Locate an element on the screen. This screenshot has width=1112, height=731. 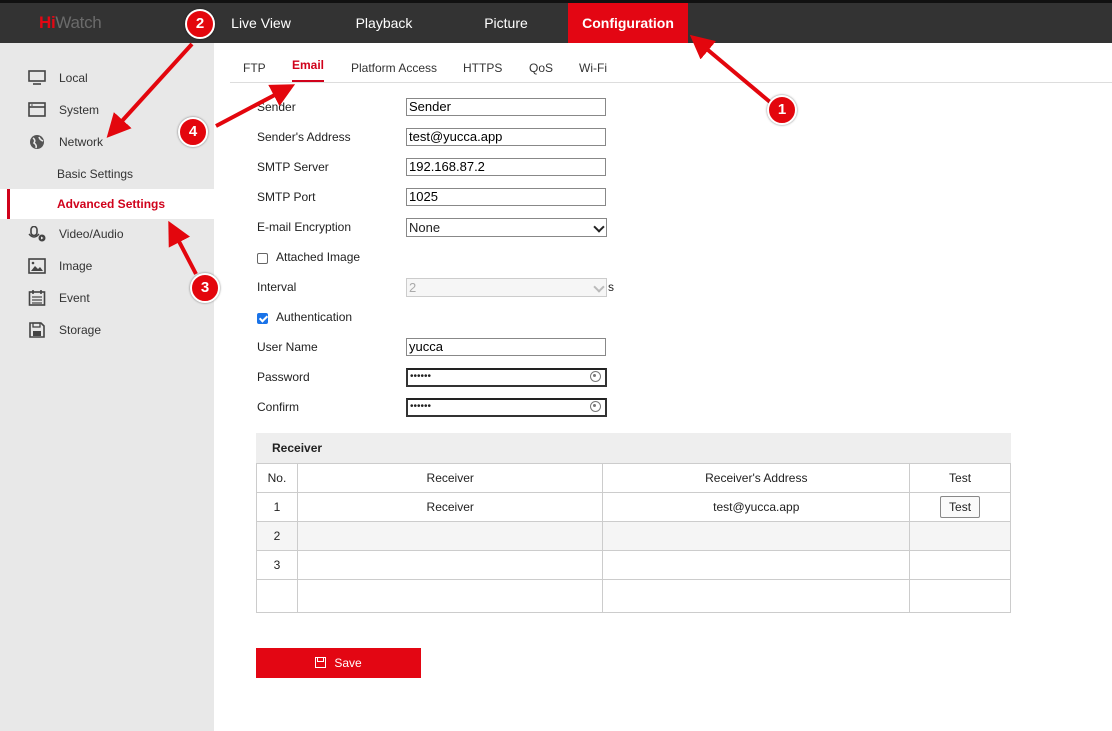
nav-picture: Picture is located at coordinates (506, 23).